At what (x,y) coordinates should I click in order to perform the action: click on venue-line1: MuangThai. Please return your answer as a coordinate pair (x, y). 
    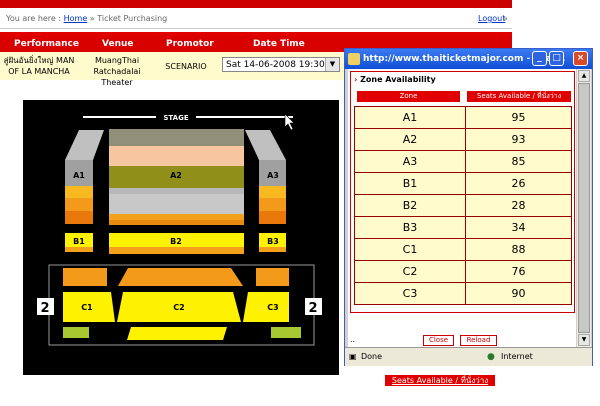
    Looking at the image, I should click on (117, 60).